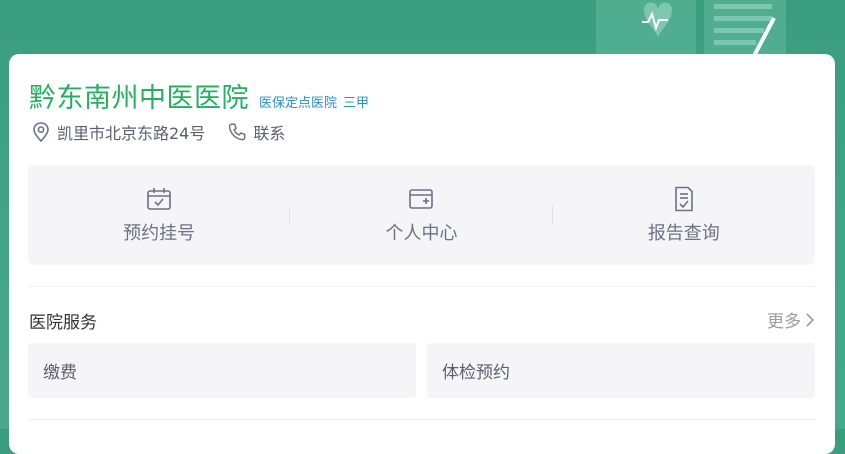 This screenshot has height=454, width=845. Describe the element at coordinates (159, 199) in the screenshot. I see `calendar-check-icon` at that location.